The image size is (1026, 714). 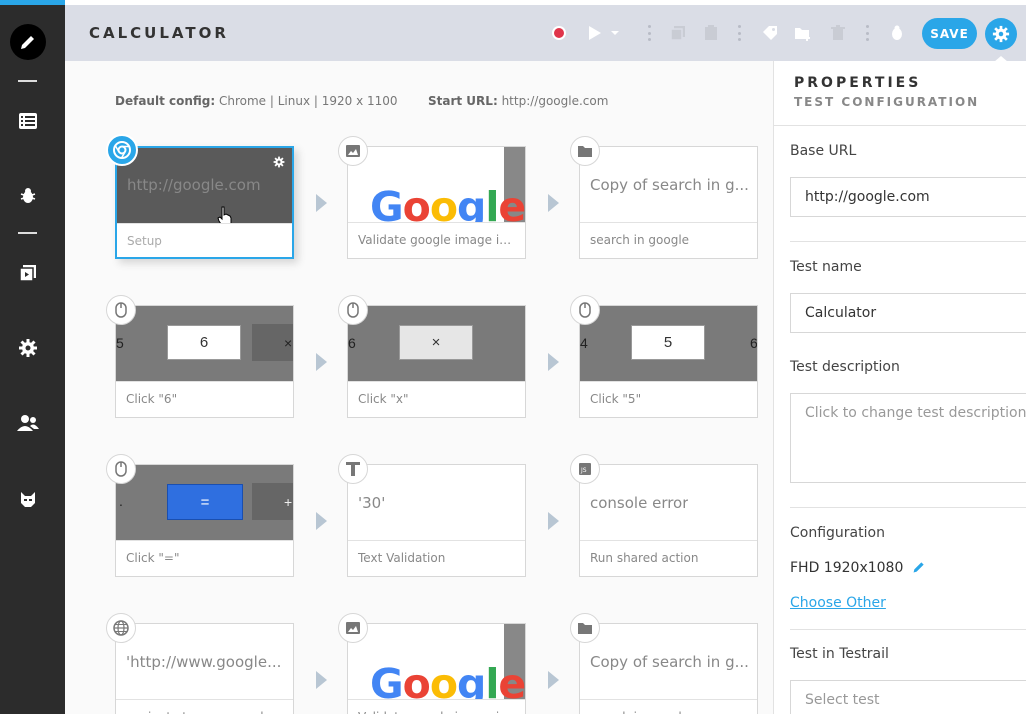 I want to click on calc-digit: +, so click(x=288, y=502).